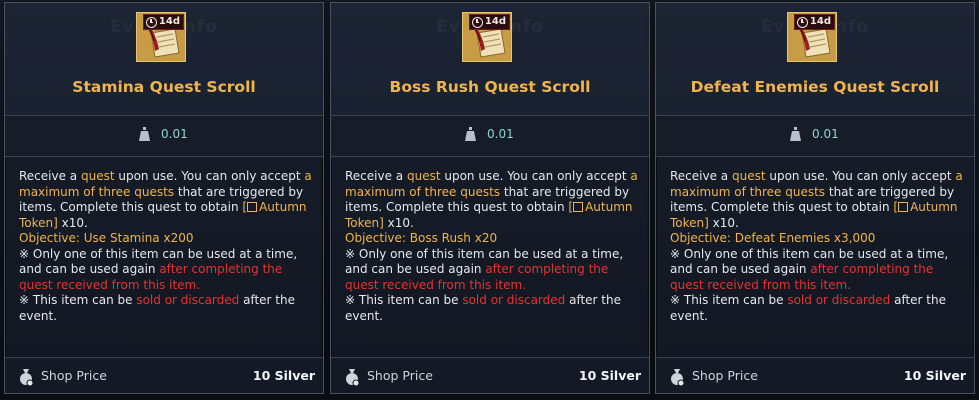 This screenshot has width=979, height=400. I want to click on tooltip-header: Event Info 14d Boss Rush Quest Scroll, so click(490, 59).